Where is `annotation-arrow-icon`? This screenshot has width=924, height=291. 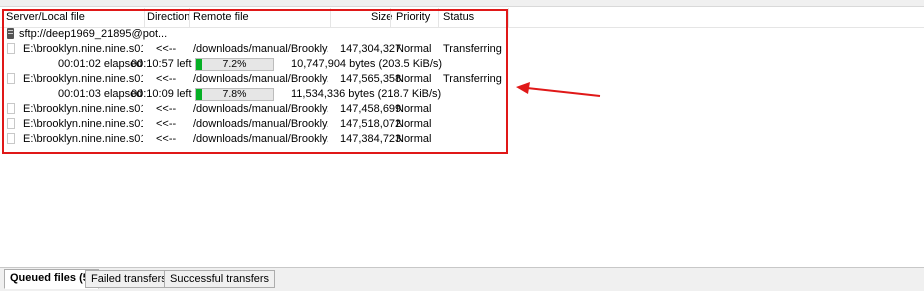
annotation-arrow-icon is located at coordinates (558, 89).